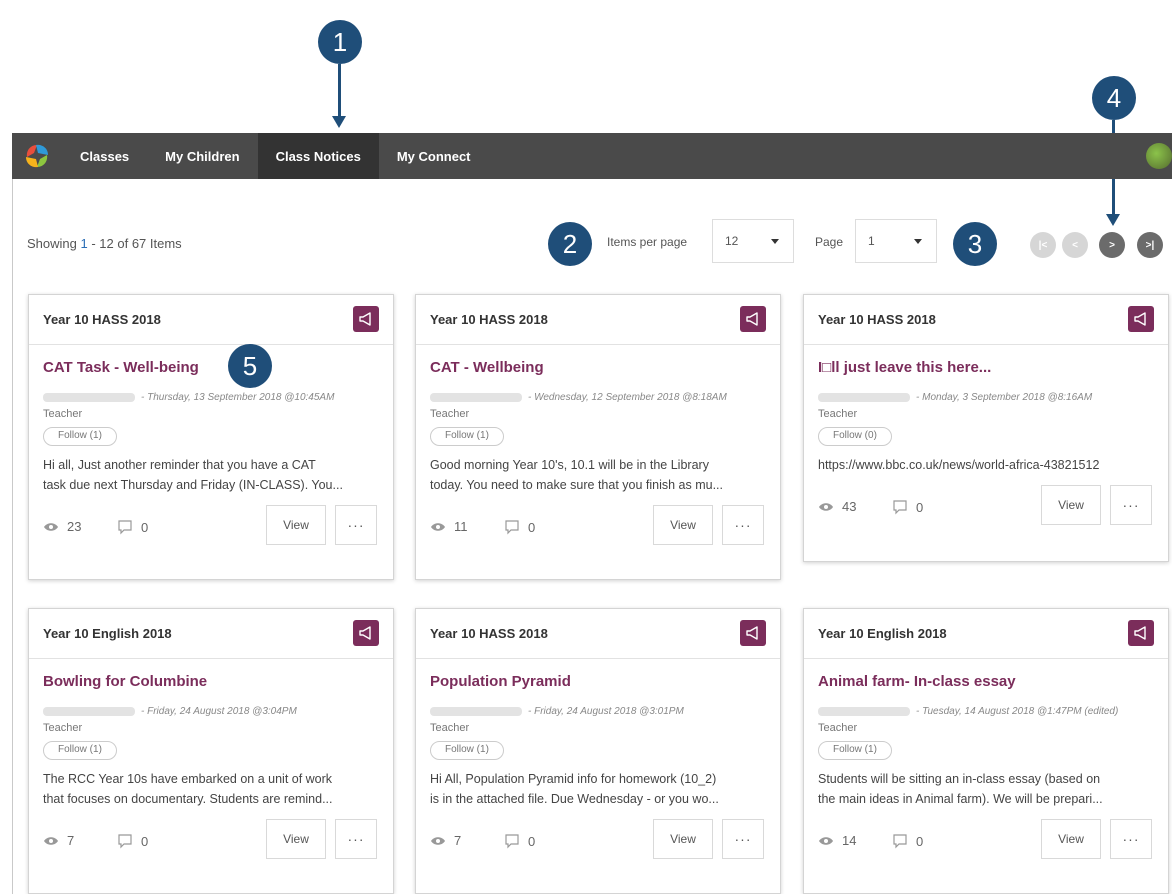 This screenshot has height=894, width=1172. What do you see at coordinates (606, 711) in the screenshot?
I see `notice-date: - Friday, 24 August 2018 @3:01PM` at bounding box center [606, 711].